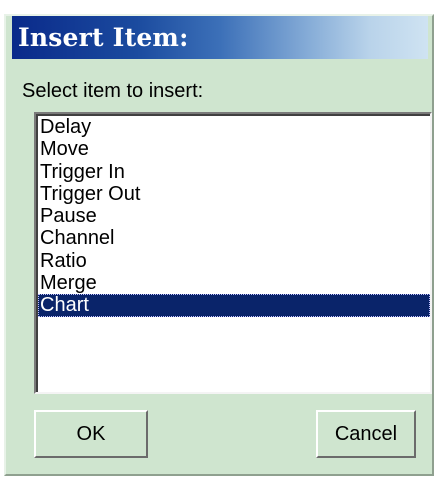 This screenshot has height=479, width=439. I want to click on list-item-merge: Merge, so click(234, 283).